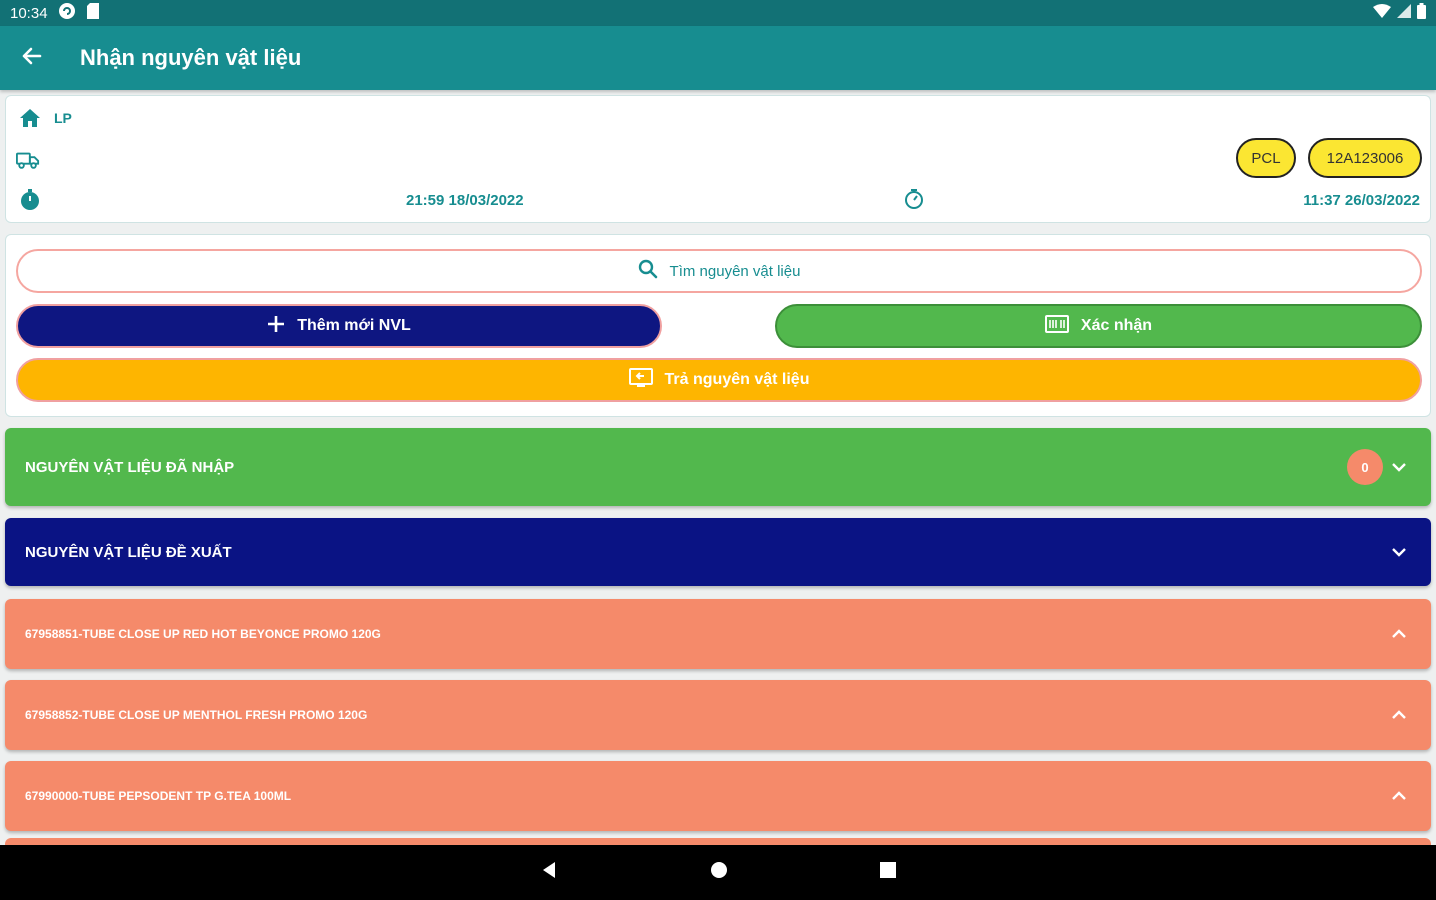 The image size is (1436, 900). What do you see at coordinates (1056, 326) in the screenshot?
I see `scan-icon` at bounding box center [1056, 326].